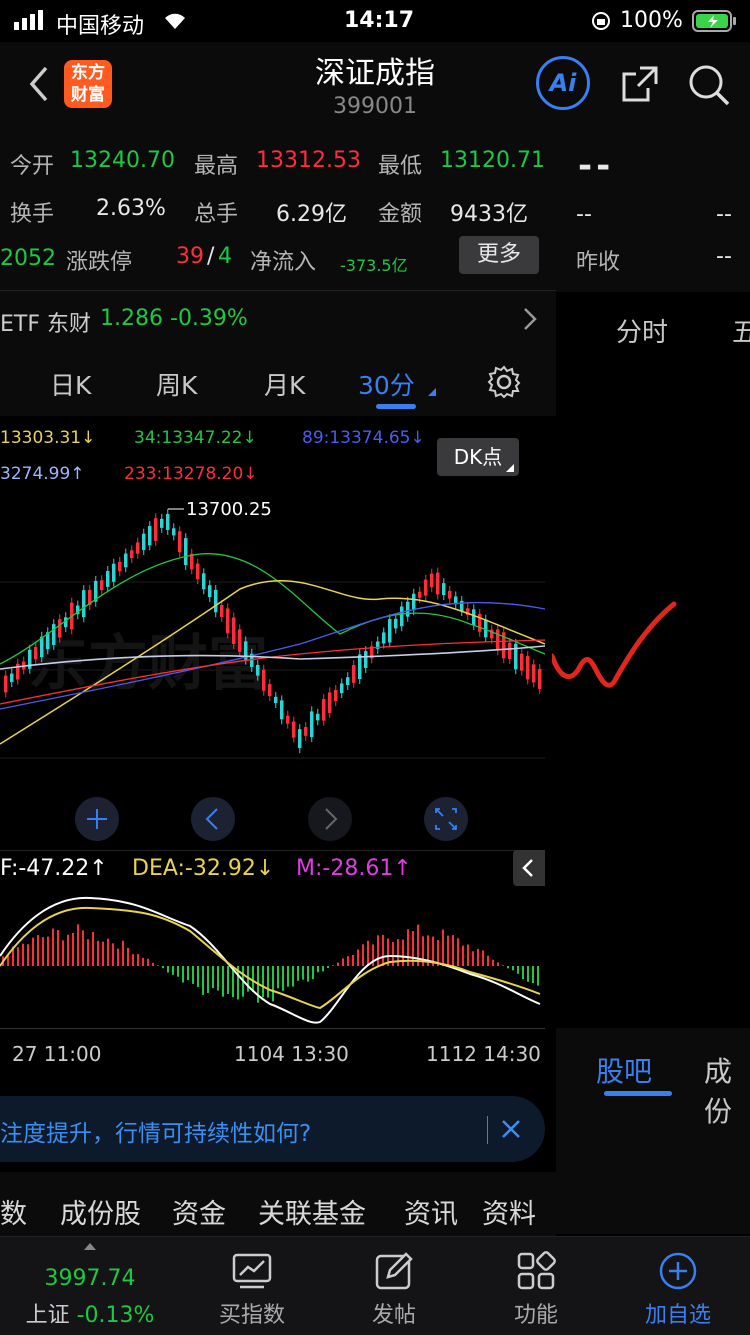 Image resolution: width=750 pixels, height=1335 pixels. I want to click on tab-related-funds: 关联基金, so click(312, 1211).